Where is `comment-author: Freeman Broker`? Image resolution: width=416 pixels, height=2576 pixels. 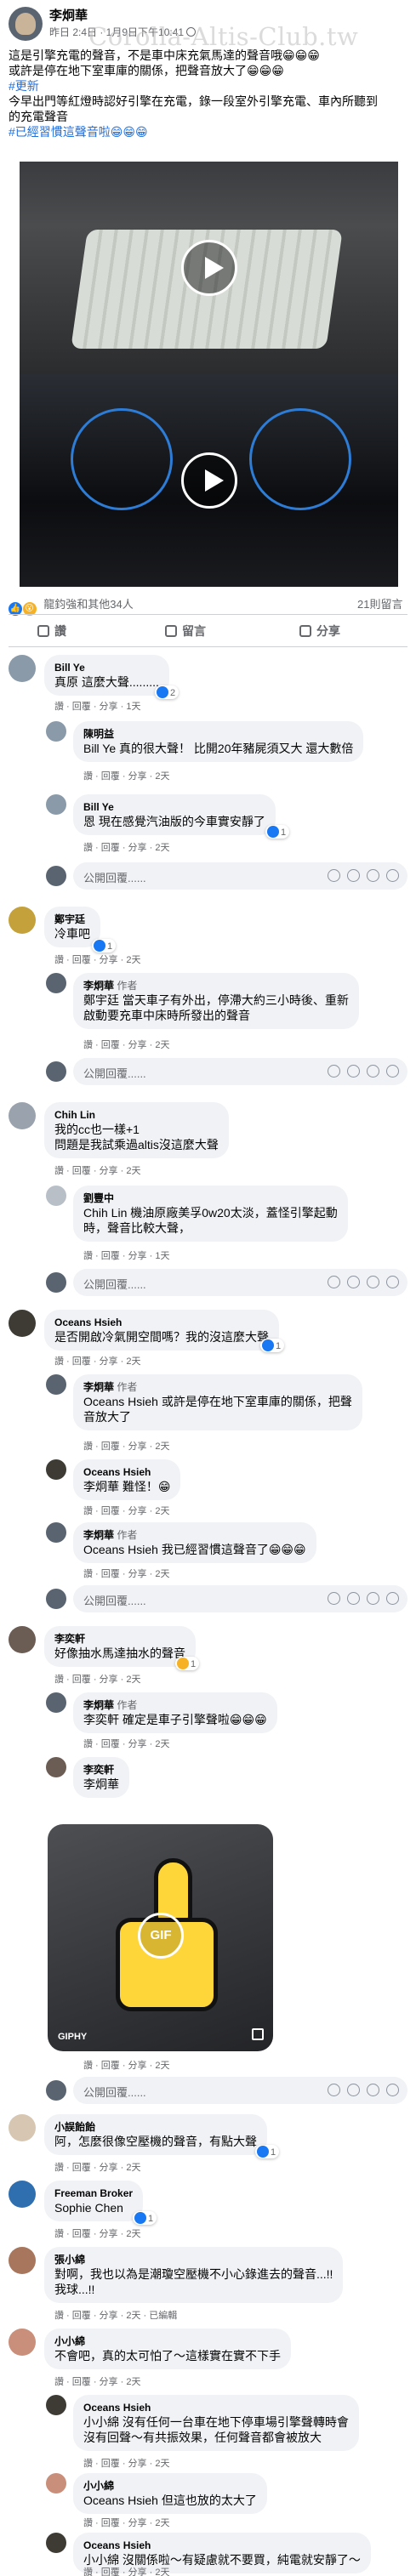
comment-author: Freeman Broker is located at coordinates (93, 2193).